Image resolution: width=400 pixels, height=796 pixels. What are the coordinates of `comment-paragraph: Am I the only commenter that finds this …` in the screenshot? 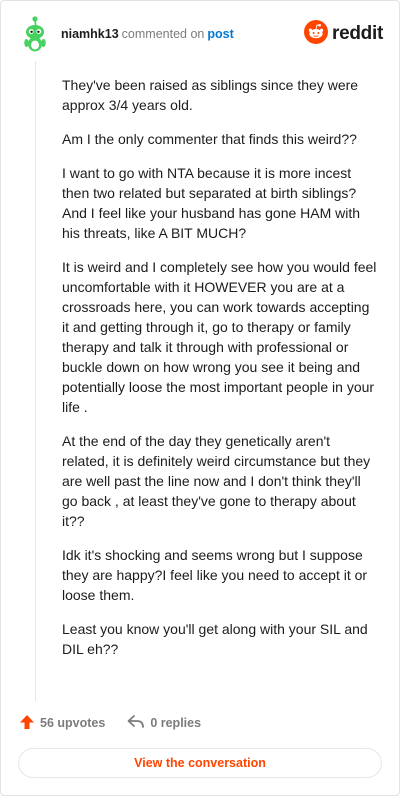 It's located at (209, 139).